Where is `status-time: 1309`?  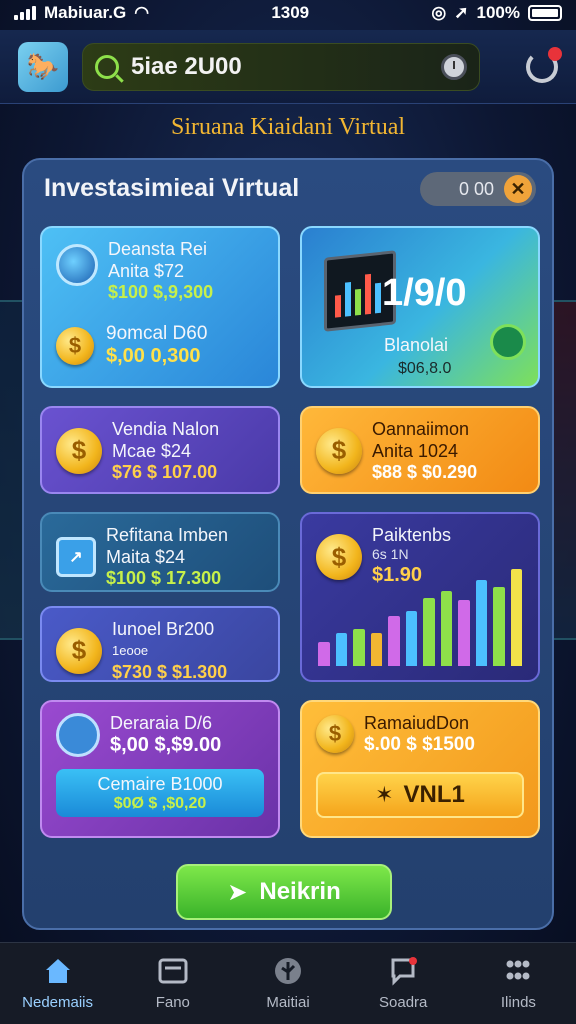
status-time: 1309 is located at coordinates (290, 12).